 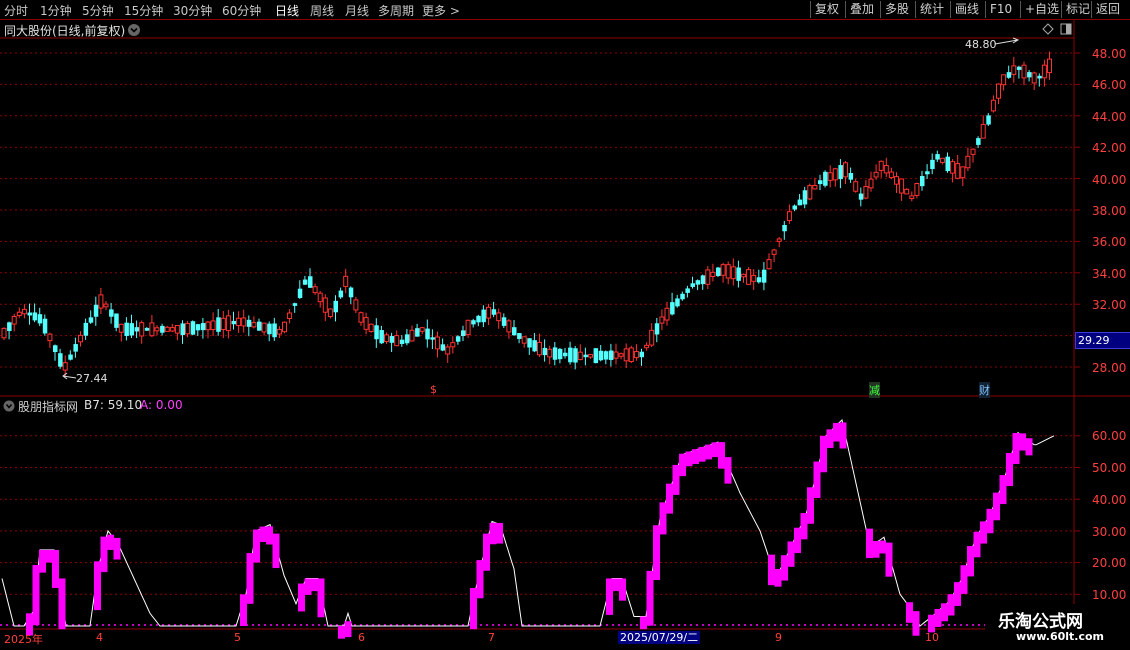 I want to click on indicator-y-tick: 10.00, so click(x=1109, y=595).